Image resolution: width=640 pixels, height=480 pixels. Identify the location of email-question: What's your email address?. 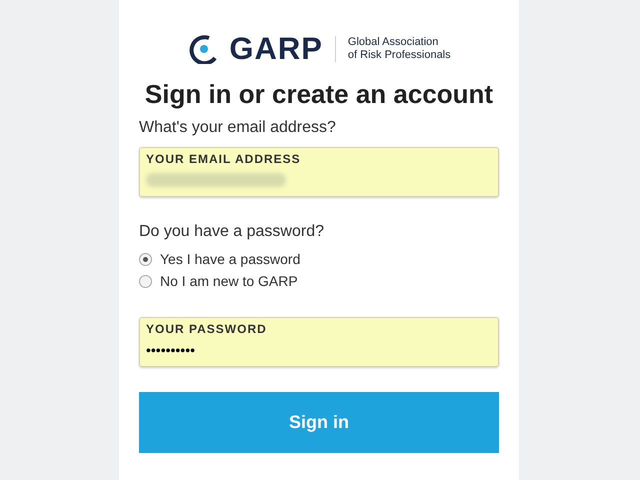
(238, 128).